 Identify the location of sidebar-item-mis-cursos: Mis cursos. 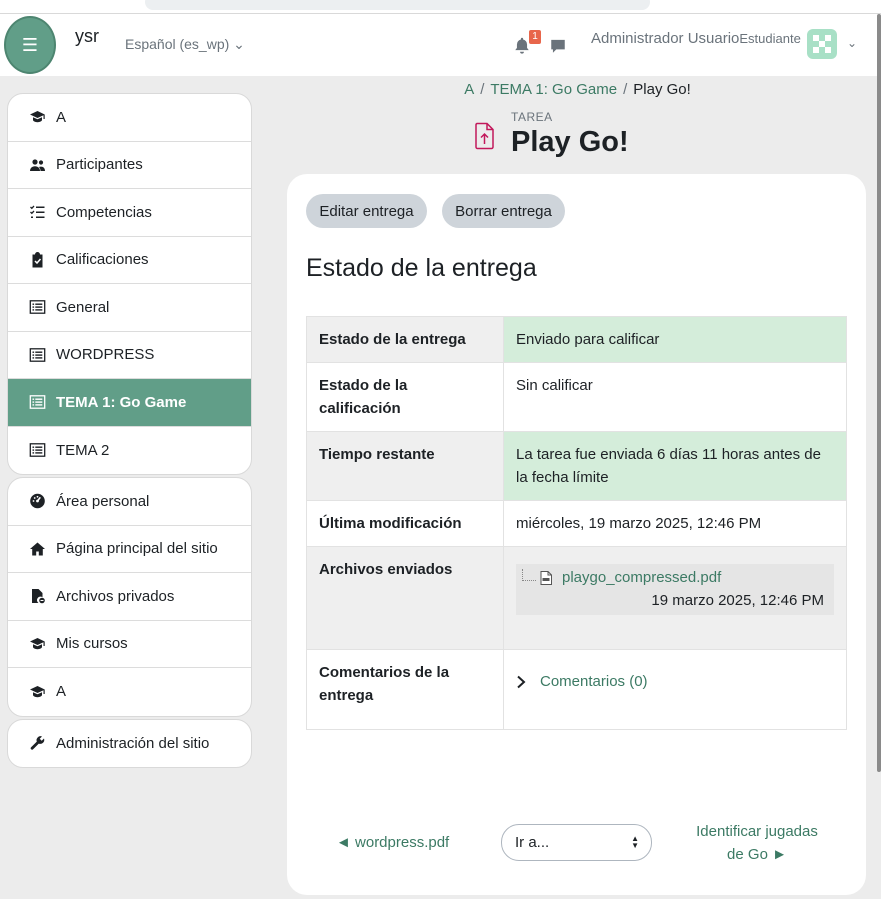
(129, 644).